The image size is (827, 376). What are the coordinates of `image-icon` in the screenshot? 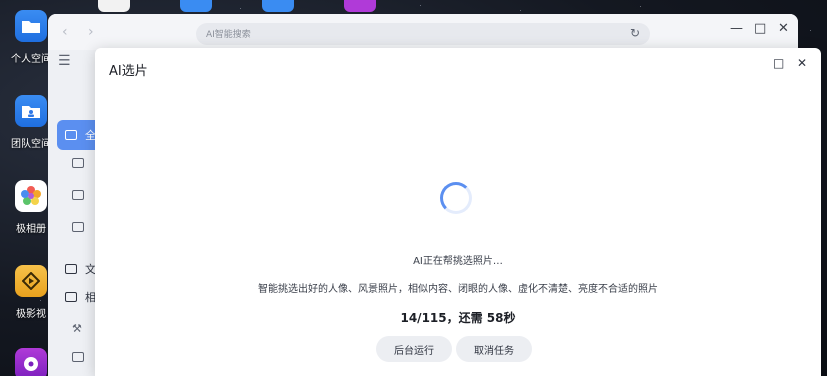 It's located at (71, 135).